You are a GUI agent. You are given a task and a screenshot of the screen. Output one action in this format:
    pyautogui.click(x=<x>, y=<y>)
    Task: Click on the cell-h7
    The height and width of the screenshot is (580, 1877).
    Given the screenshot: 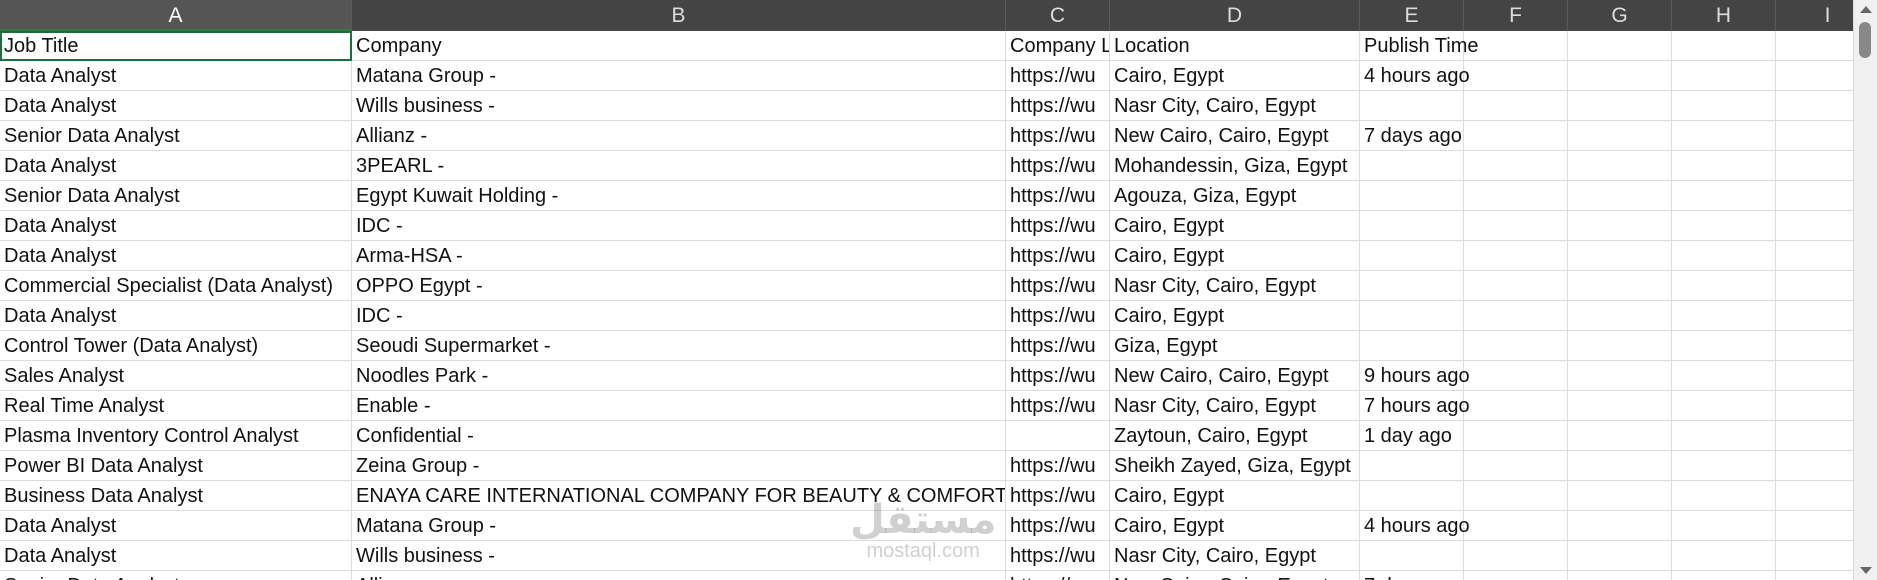 What is the action you would take?
    pyautogui.click(x=1724, y=226)
    